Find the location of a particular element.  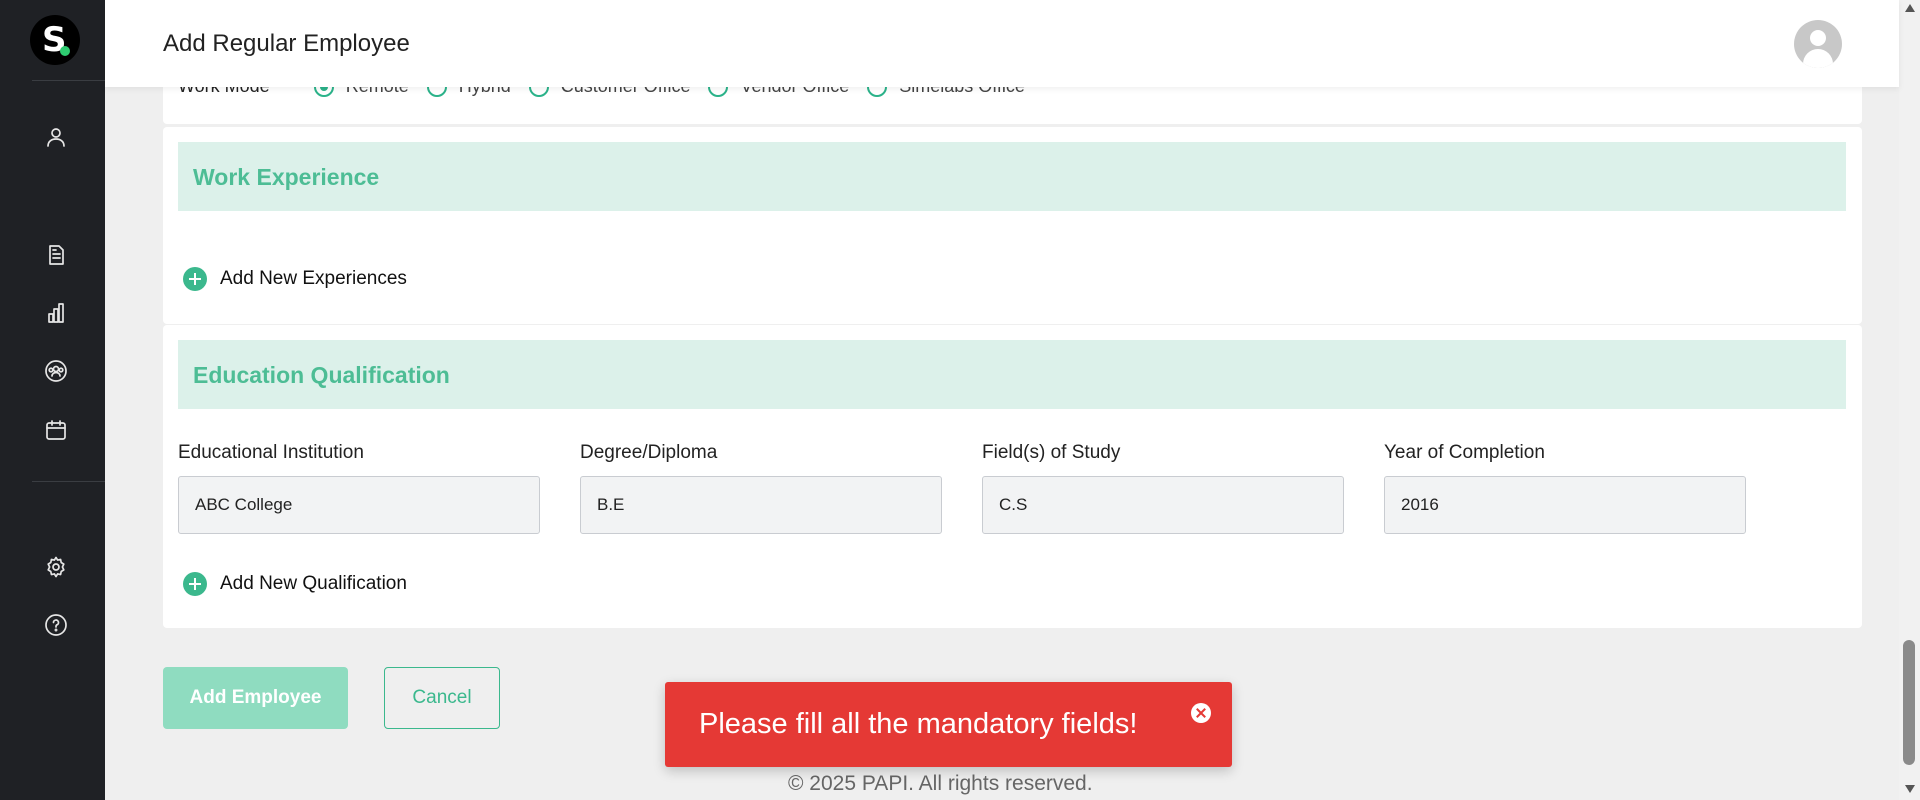

footer-copyright: © 2025 PAPI. All rights reserved. is located at coordinates (940, 783).